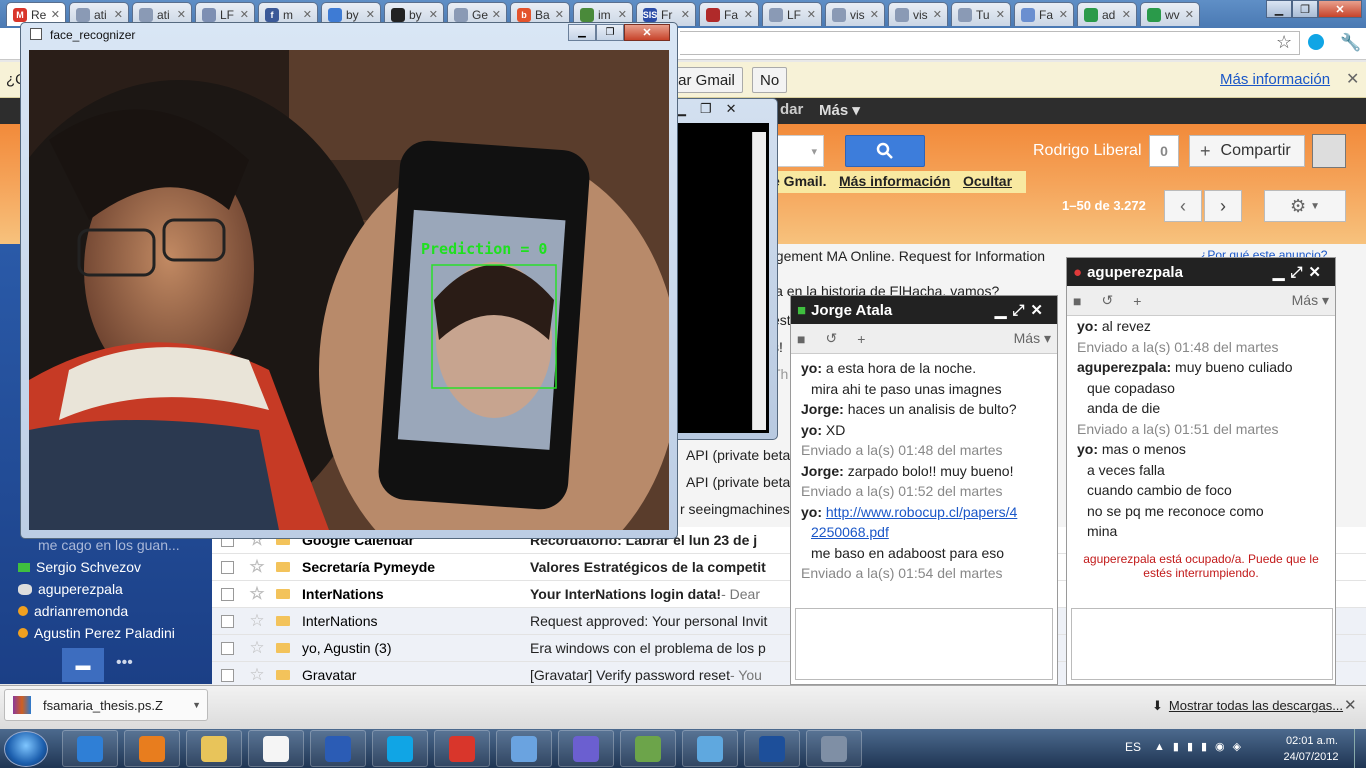 The width and height of the screenshot is (1366, 768). What do you see at coordinates (850, 532) in the screenshot?
I see `message-link-cont: 2250068.pdf` at bounding box center [850, 532].